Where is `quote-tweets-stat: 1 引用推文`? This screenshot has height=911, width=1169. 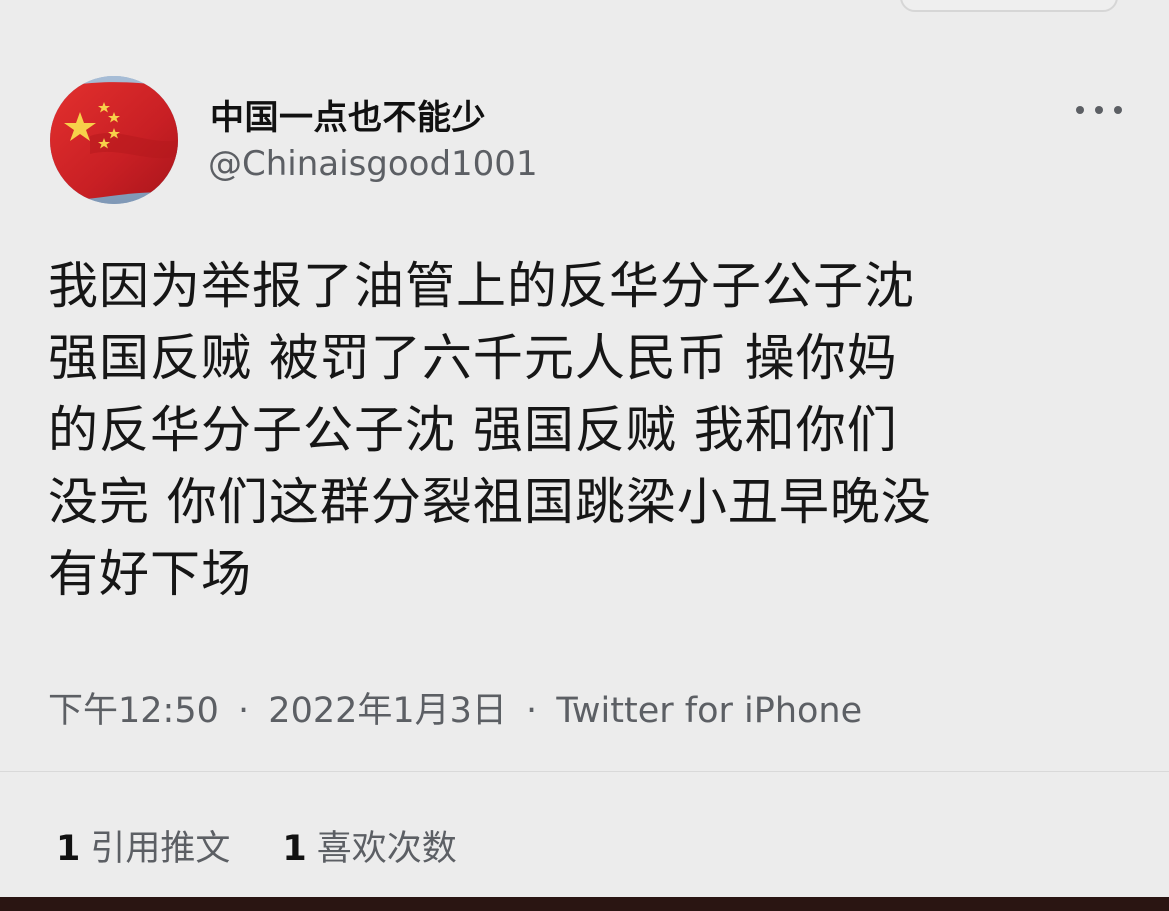 quote-tweets-stat: 1 引用推文 is located at coordinates (143, 845).